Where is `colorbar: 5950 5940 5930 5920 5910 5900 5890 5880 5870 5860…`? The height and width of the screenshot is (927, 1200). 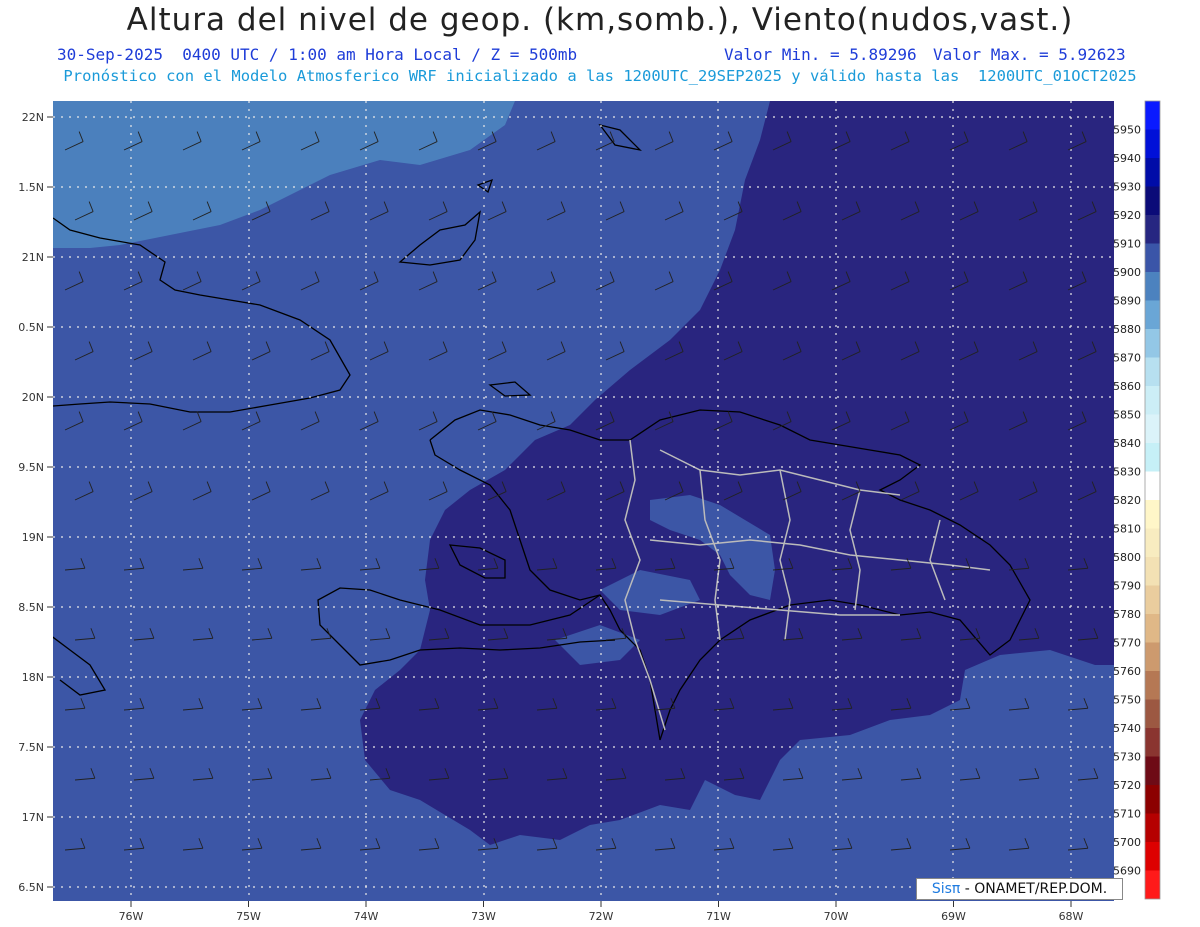 colorbar: 5950 5940 5930 5920 5910 5900 5890 5880 5870 5860… is located at coordinates (1137, 500).